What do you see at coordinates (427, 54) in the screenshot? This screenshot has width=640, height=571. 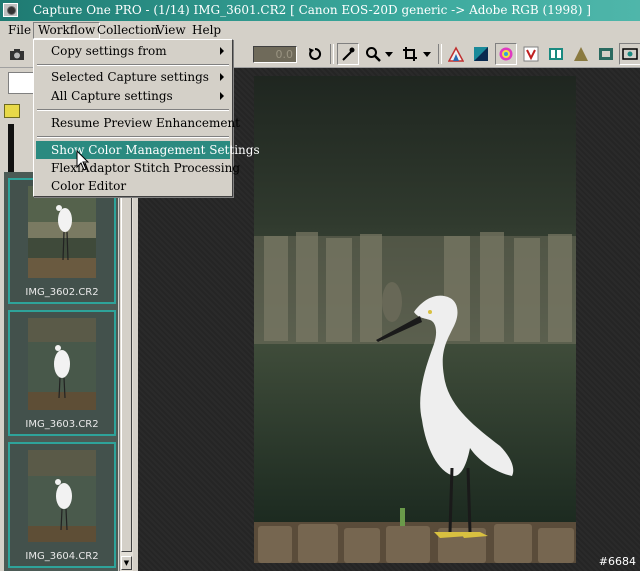 I see `crop-dropdown-icon` at bounding box center [427, 54].